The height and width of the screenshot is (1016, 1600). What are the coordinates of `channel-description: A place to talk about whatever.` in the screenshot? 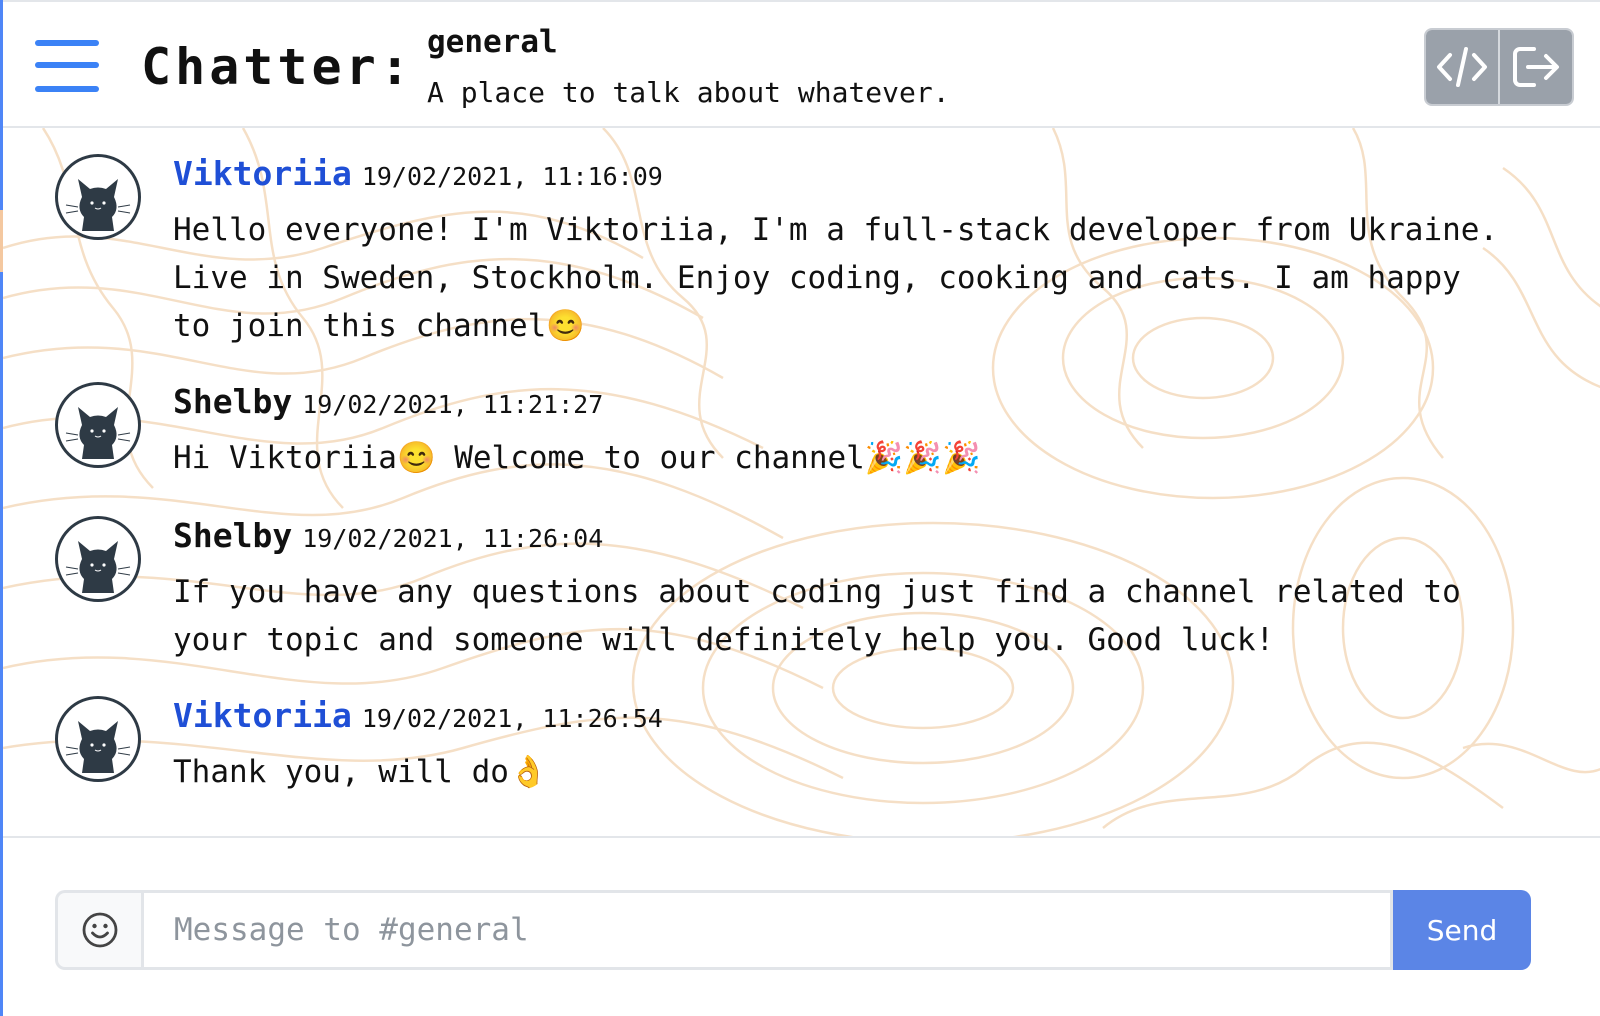 It's located at (688, 92).